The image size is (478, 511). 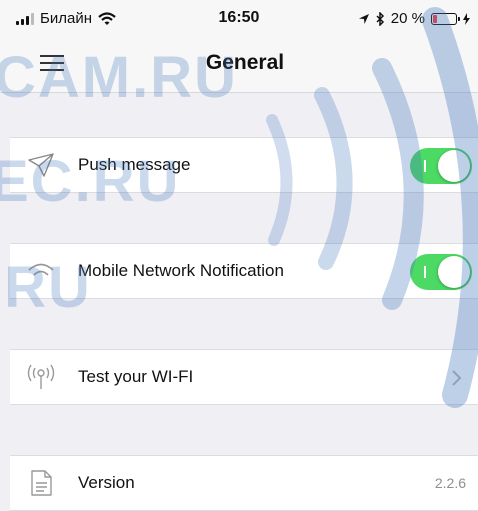 I want to click on status-bar: Билайн 16:50 20 %, so click(x=239, y=18).